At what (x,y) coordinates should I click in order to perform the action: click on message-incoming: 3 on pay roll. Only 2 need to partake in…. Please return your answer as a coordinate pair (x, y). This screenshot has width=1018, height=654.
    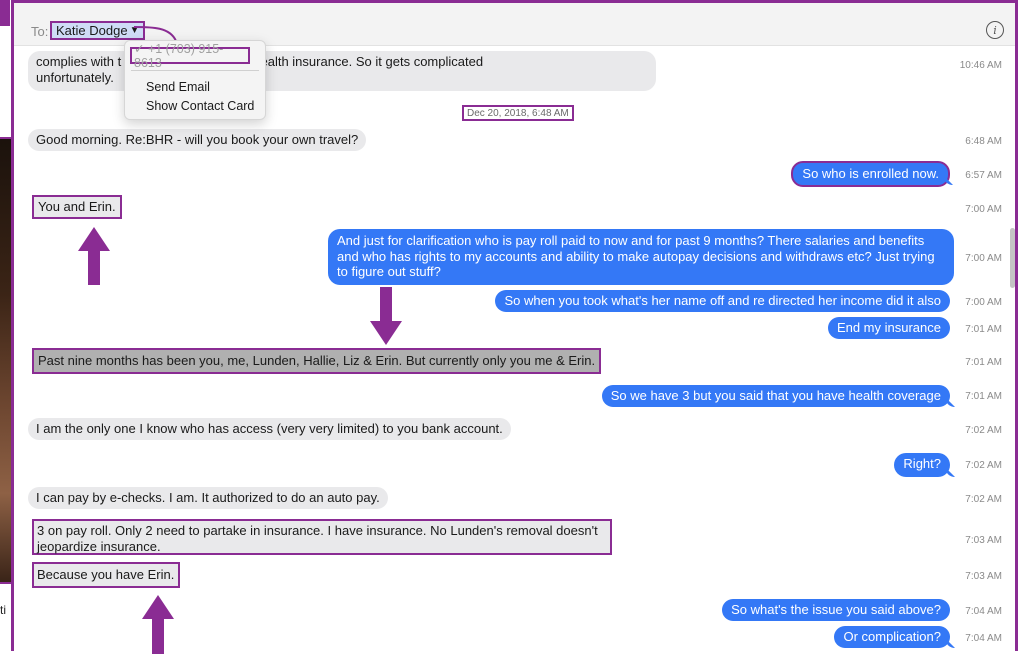
    Looking at the image, I should click on (322, 537).